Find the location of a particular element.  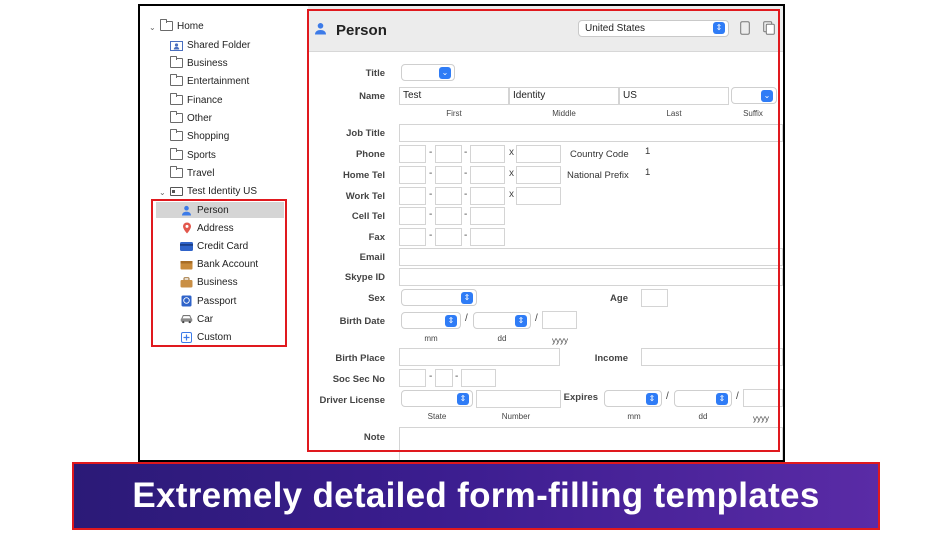

sidebar-item-label: Business is located at coordinates (207, 63).